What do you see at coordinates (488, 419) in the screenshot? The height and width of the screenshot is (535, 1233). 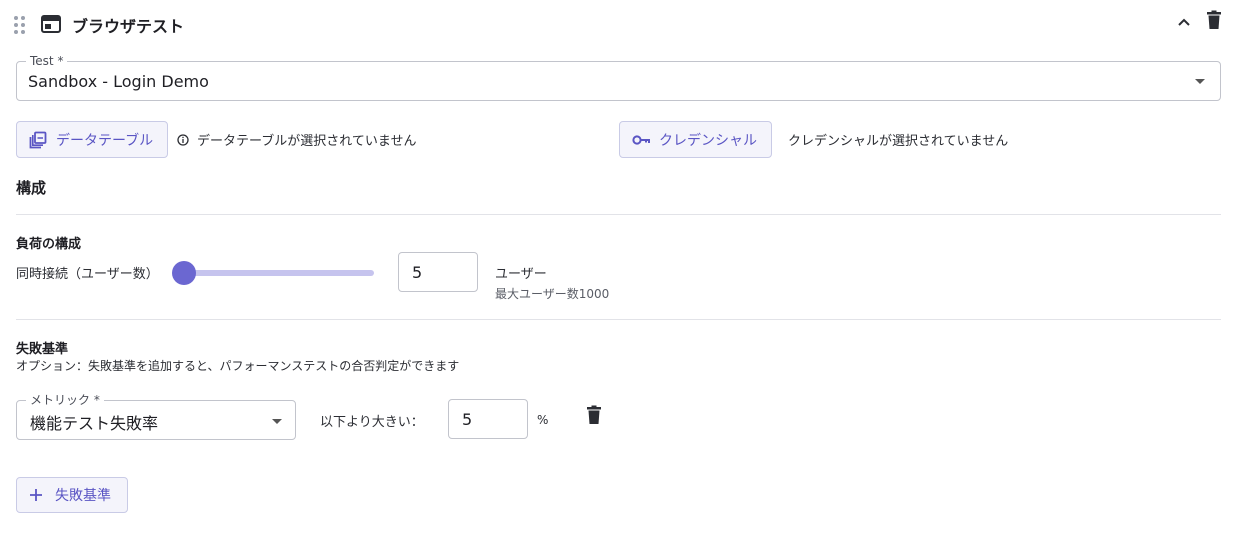 I see `threshold-input: 5` at bounding box center [488, 419].